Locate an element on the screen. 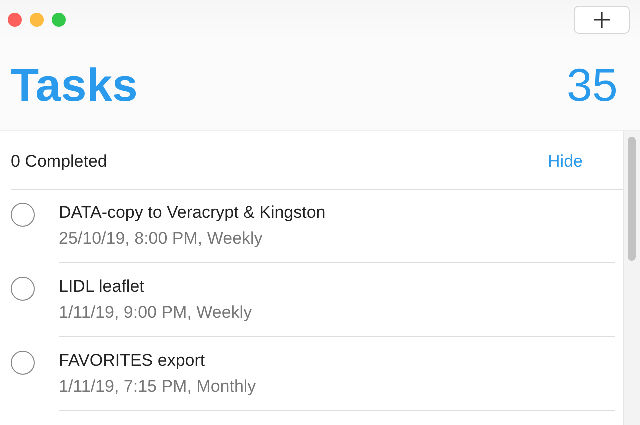 The image size is (640, 425). task-title: LIDL leaflet is located at coordinates (102, 287).